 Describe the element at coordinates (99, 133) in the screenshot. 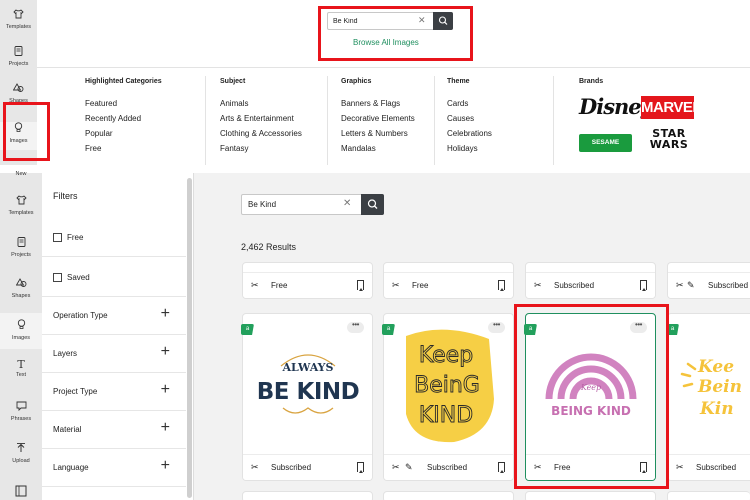

I see `category-item: Popular` at that location.